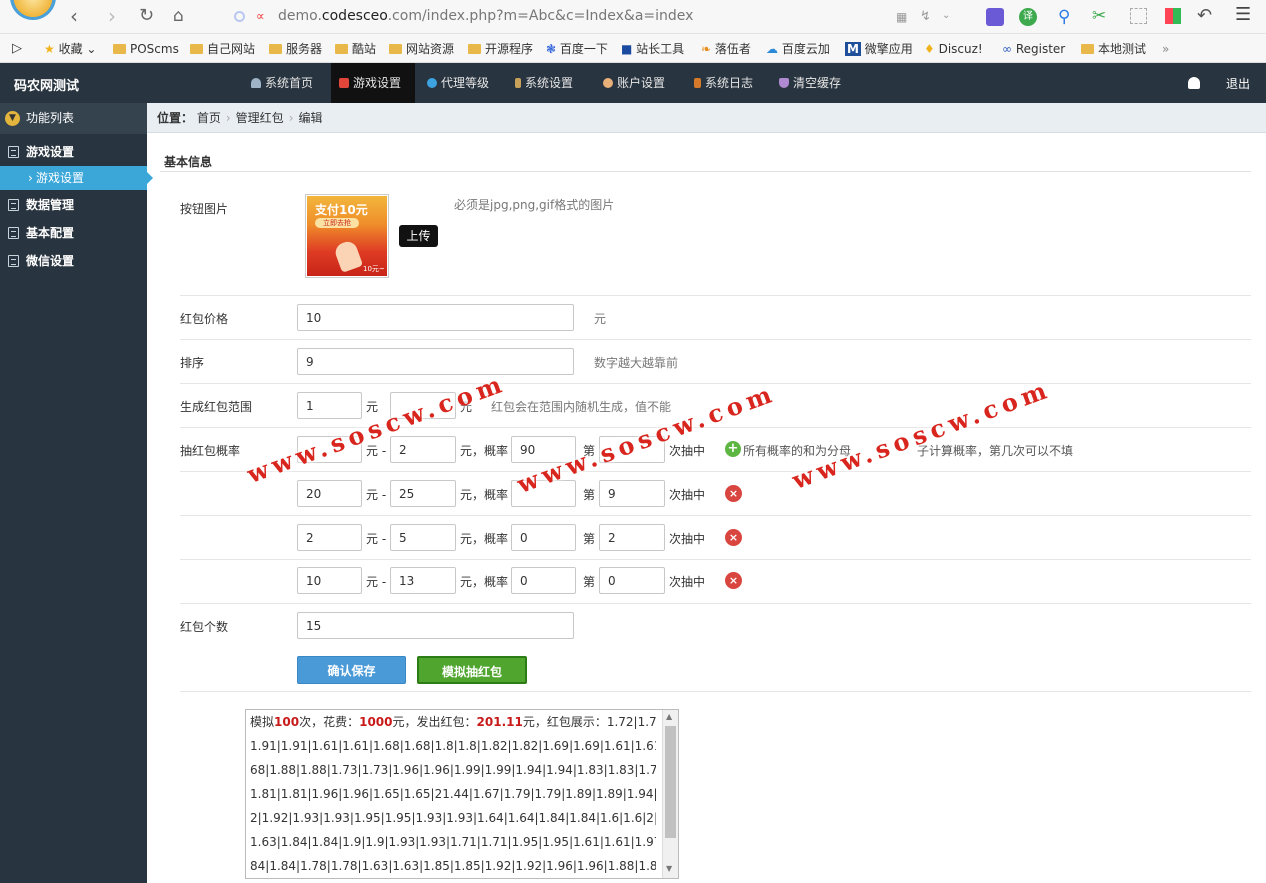 This screenshot has height=883, width=1266. I want to click on prob-nth-input: 9, so click(632, 493).